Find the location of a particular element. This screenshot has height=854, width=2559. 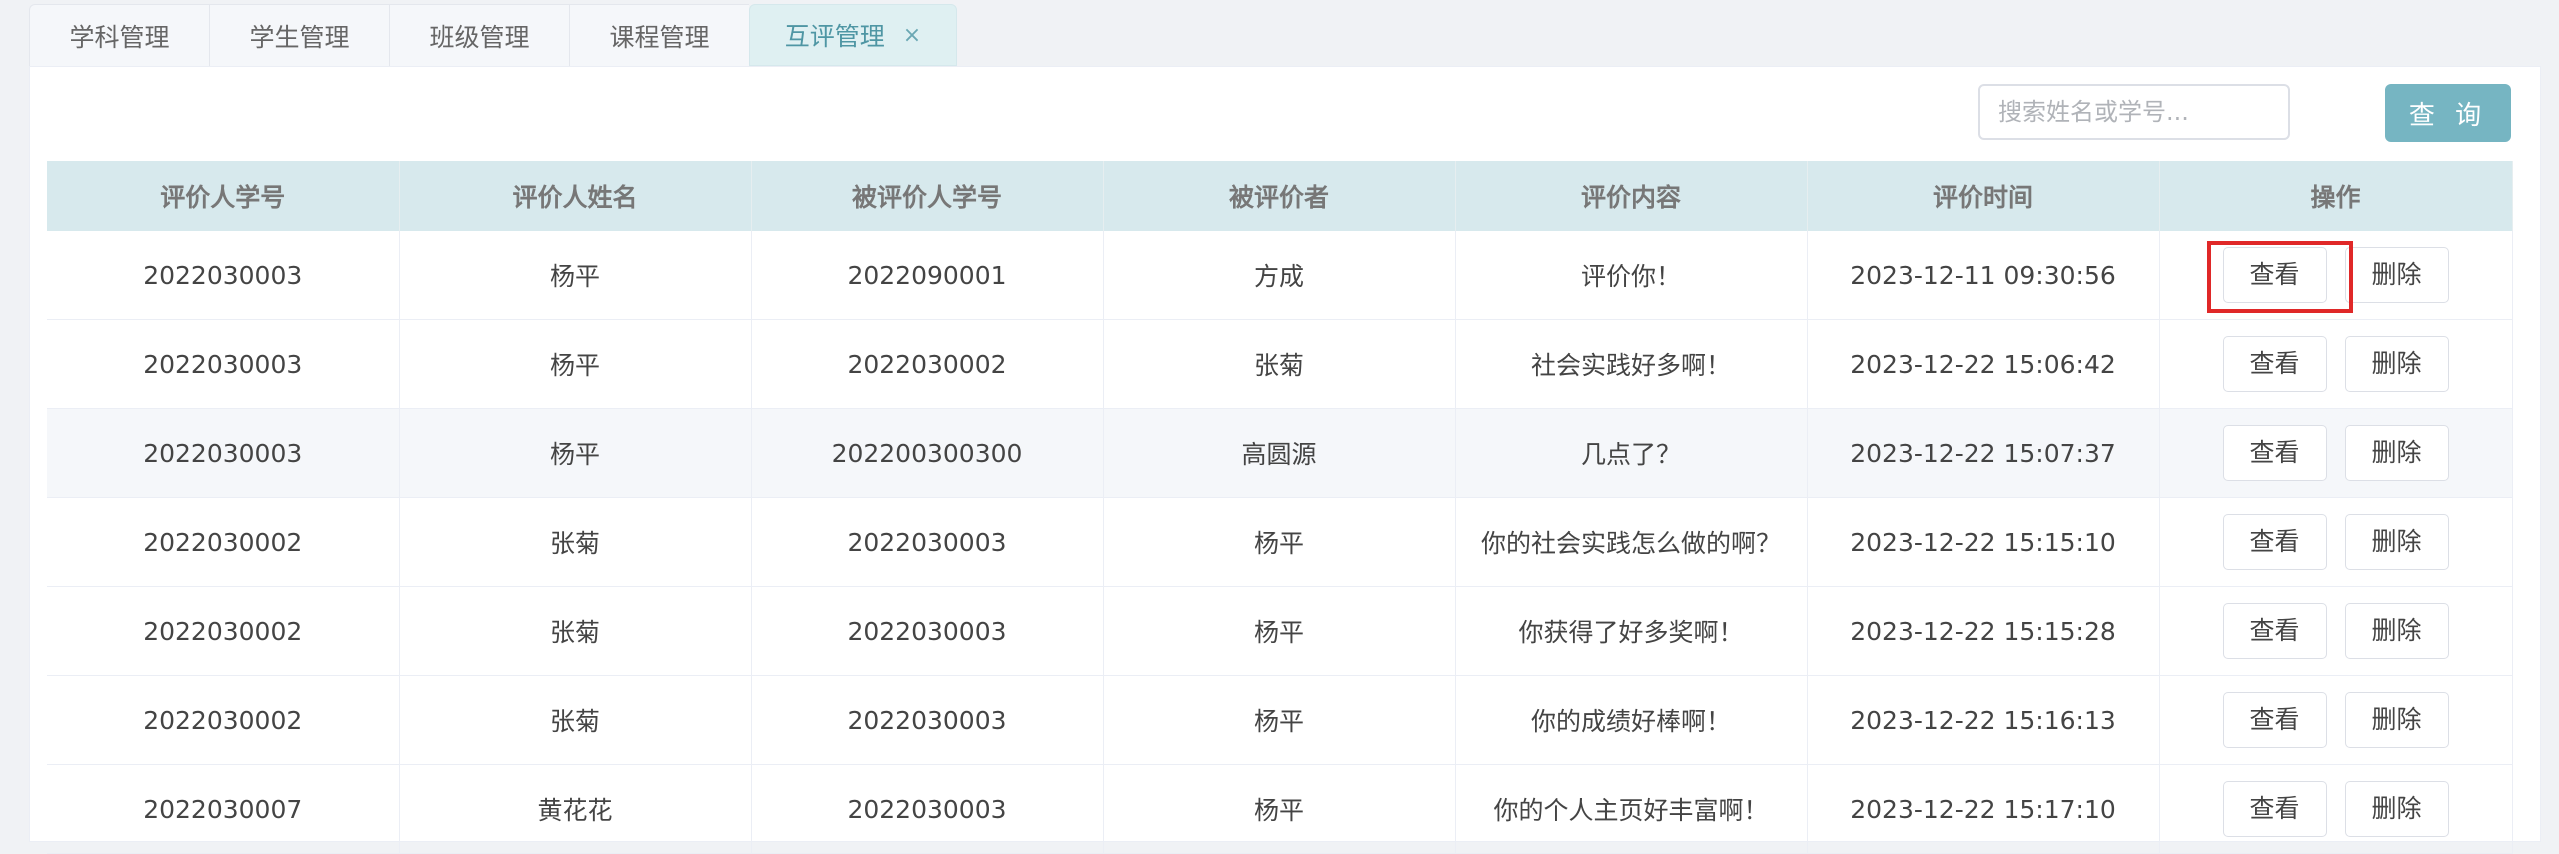

table-header-row: 评价人学号 评价人姓名 被评价人学号 被评价者 评价内容 评价时间 操作 is located at coordinates (1280, 196).